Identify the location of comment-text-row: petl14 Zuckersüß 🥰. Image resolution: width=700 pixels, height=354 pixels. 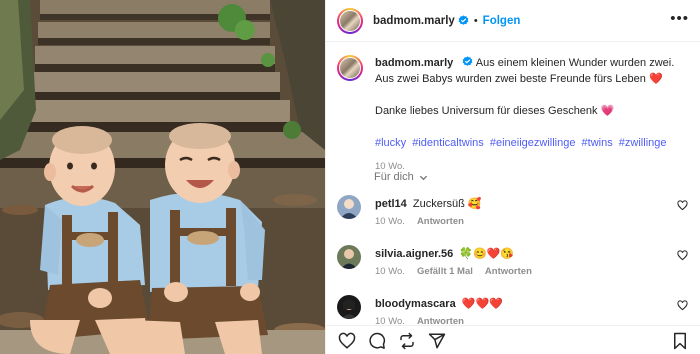
(428, 203).